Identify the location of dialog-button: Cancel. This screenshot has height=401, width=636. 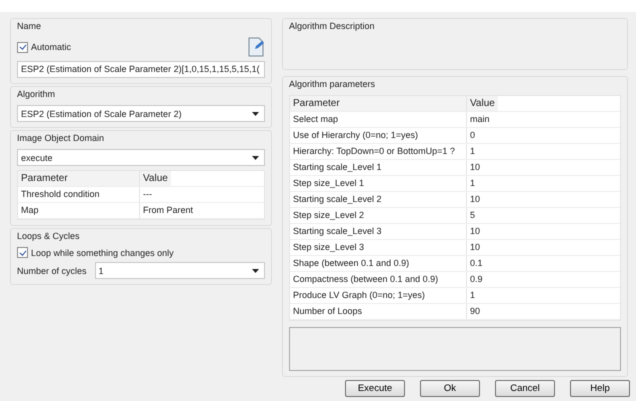
(525, 388).